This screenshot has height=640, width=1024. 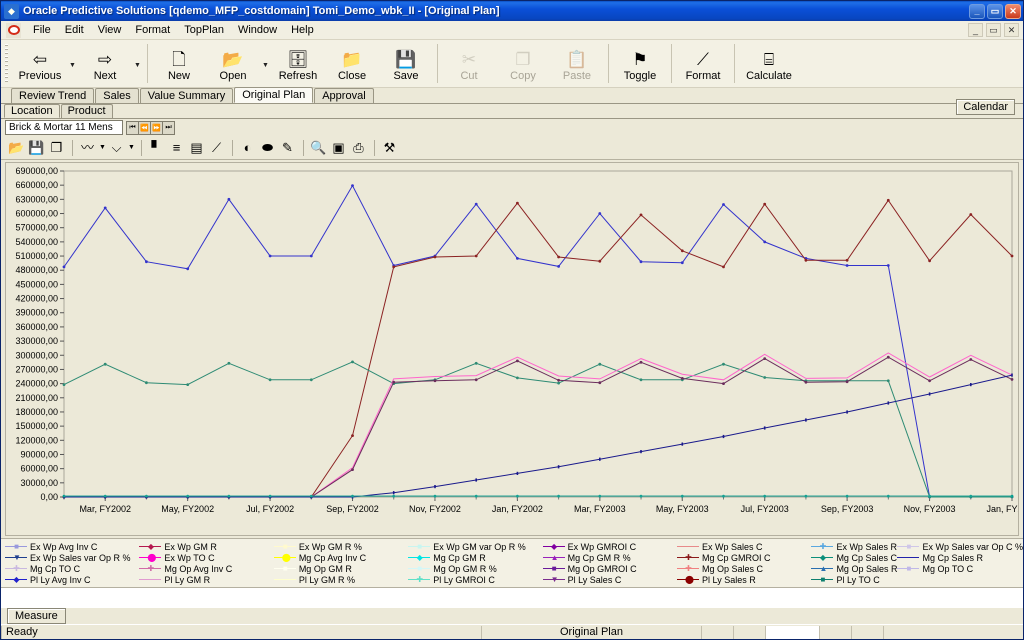 I want to click on subtab-product: Product, so click(x=86, y=111).